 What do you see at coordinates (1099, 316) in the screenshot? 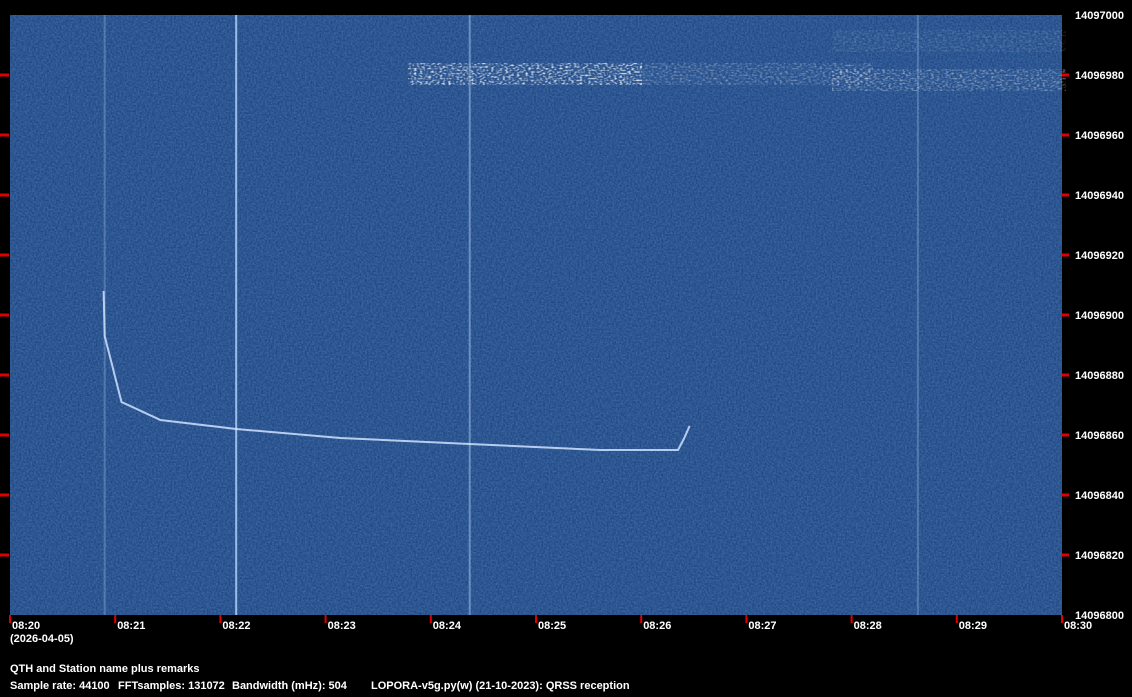
I see `y-tick-label: 14096900` at bounding box center [1099, 316].